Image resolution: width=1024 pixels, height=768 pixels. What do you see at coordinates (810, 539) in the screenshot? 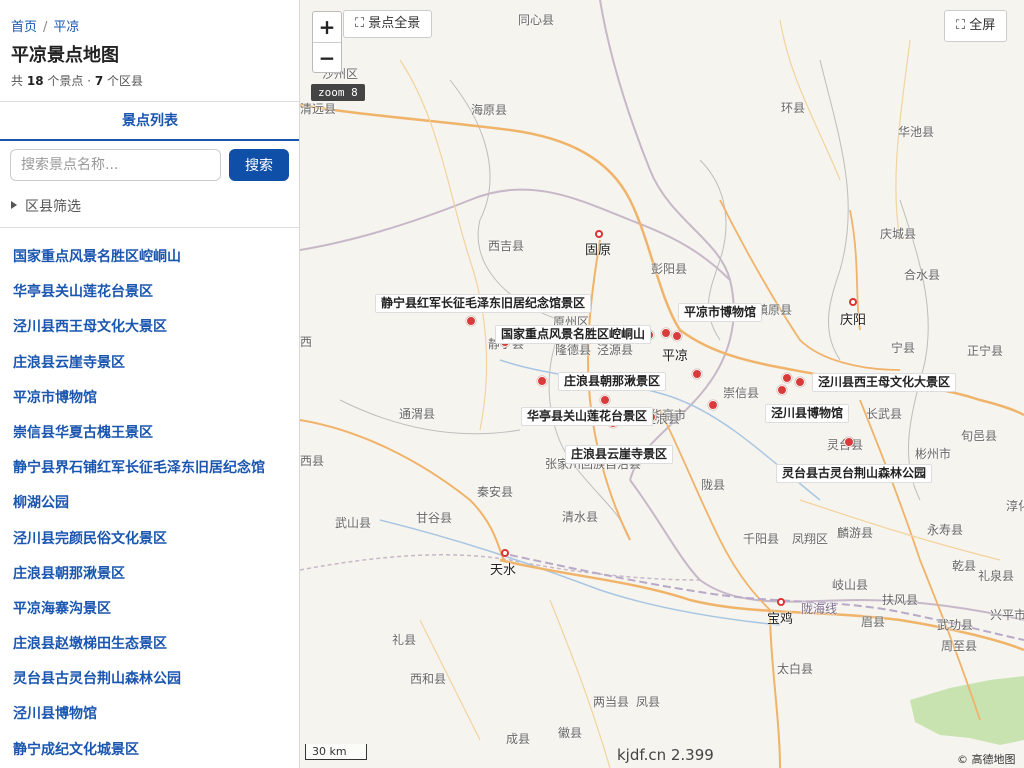
I see `place-label: 凤翔区` at bounding box center [810, 539].